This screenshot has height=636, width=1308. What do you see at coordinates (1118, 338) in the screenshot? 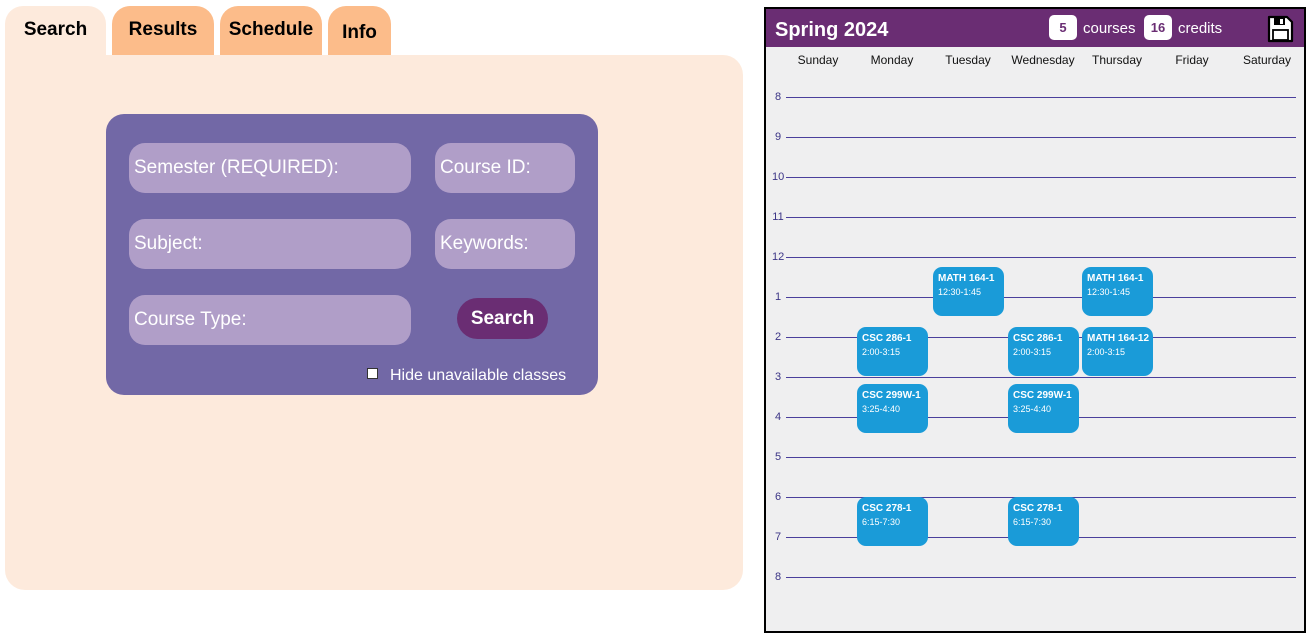
I see `course-code: MATH 164-12` at bounding box center [1118, 338].